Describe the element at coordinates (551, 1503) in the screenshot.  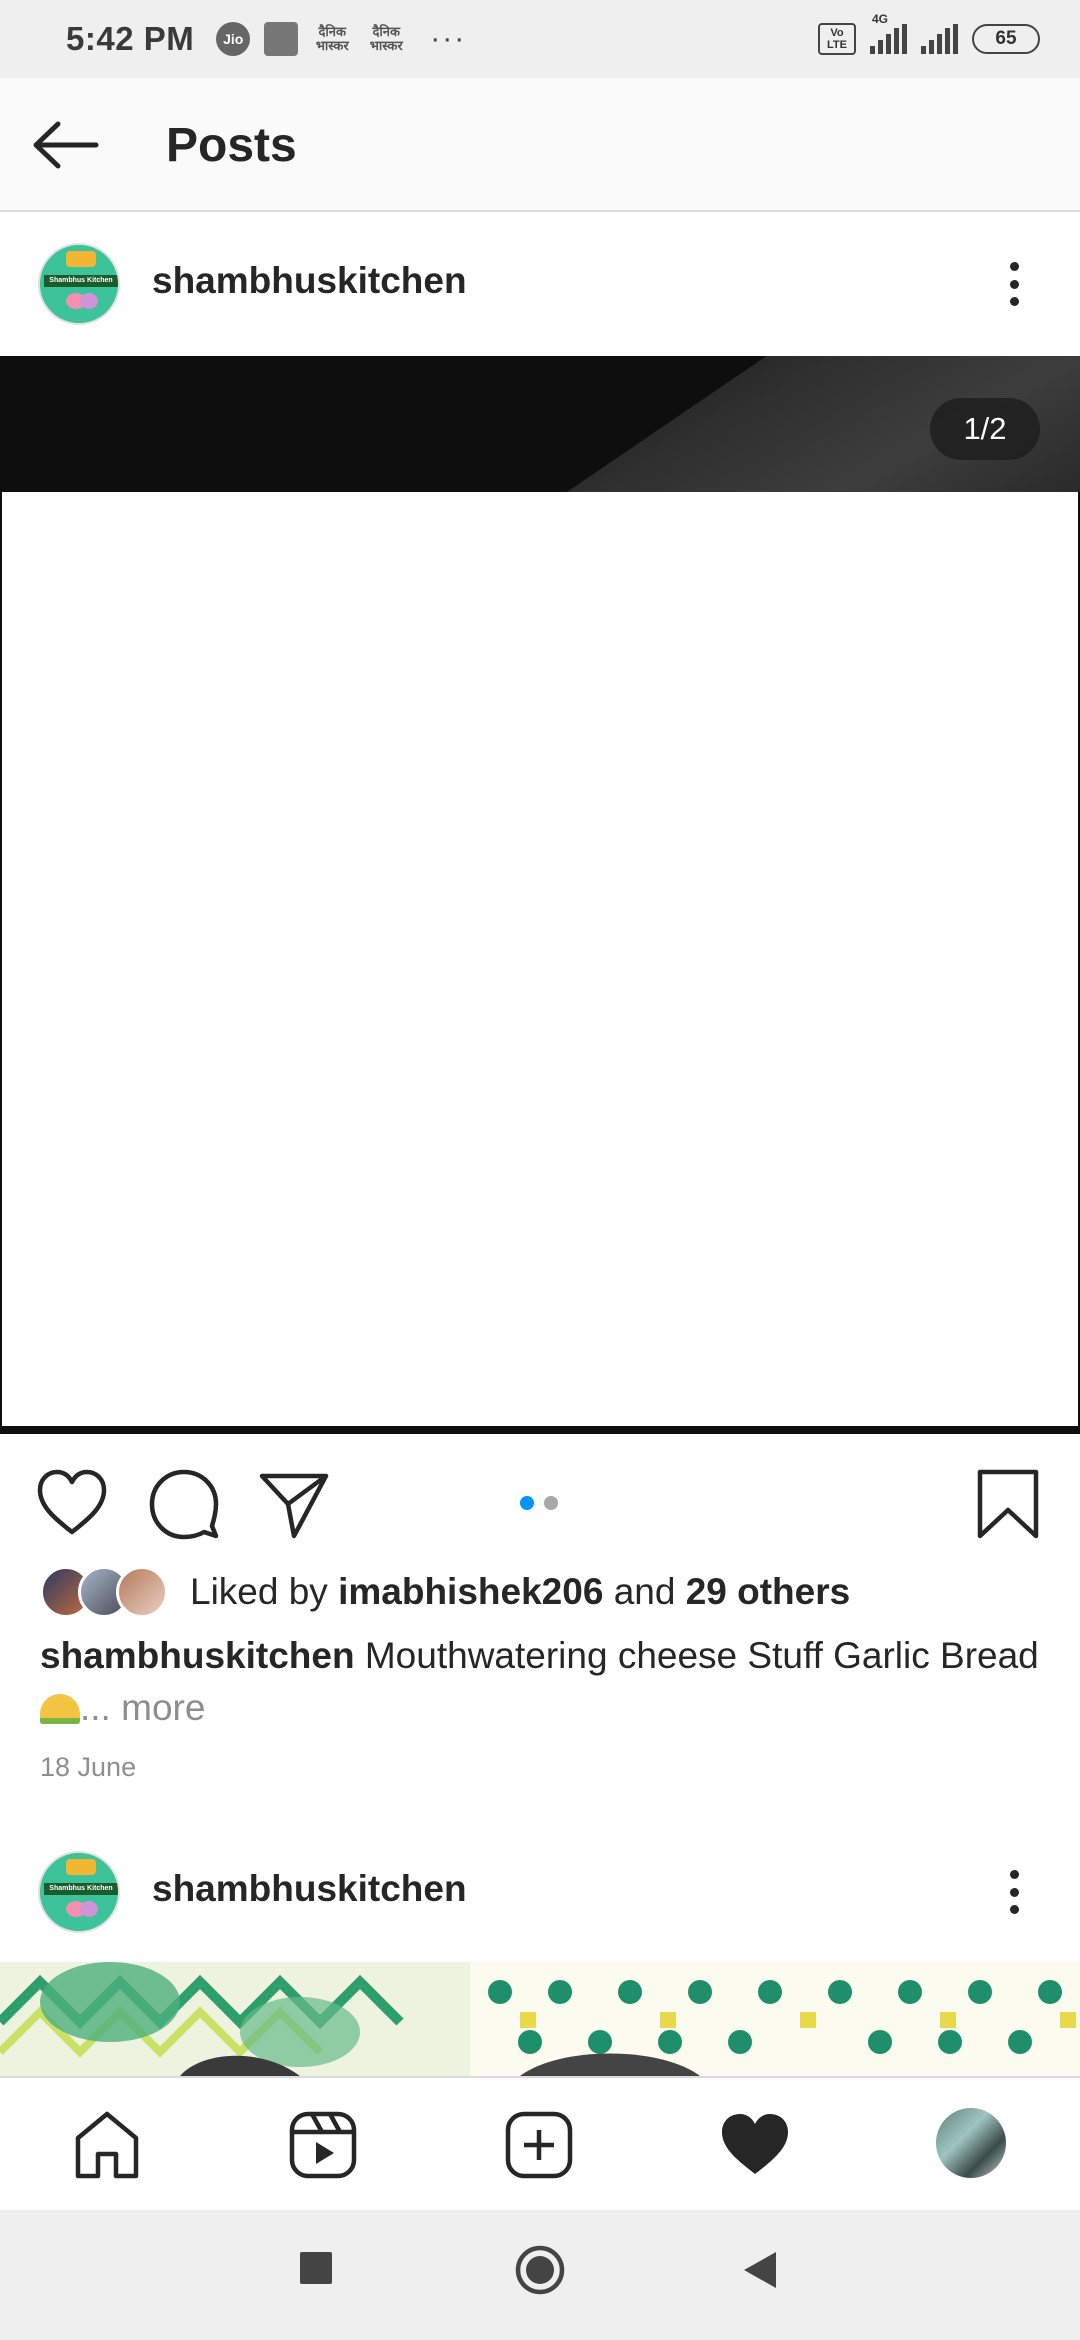
I see `carousel-dot` at that location.